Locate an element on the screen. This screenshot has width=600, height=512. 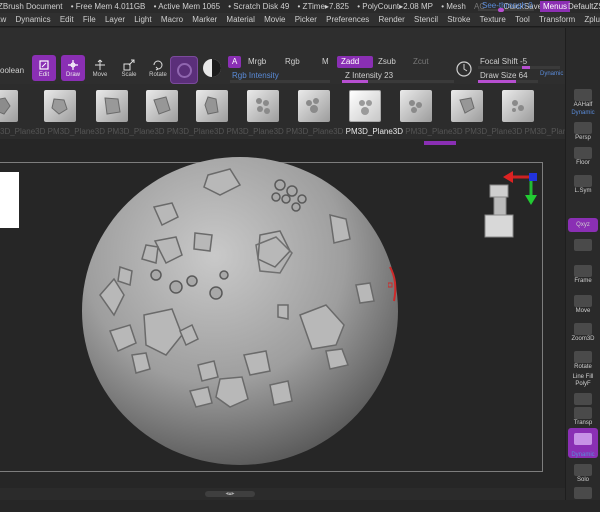
y-axis-arrow-icon is located at coordinates (531, 200).